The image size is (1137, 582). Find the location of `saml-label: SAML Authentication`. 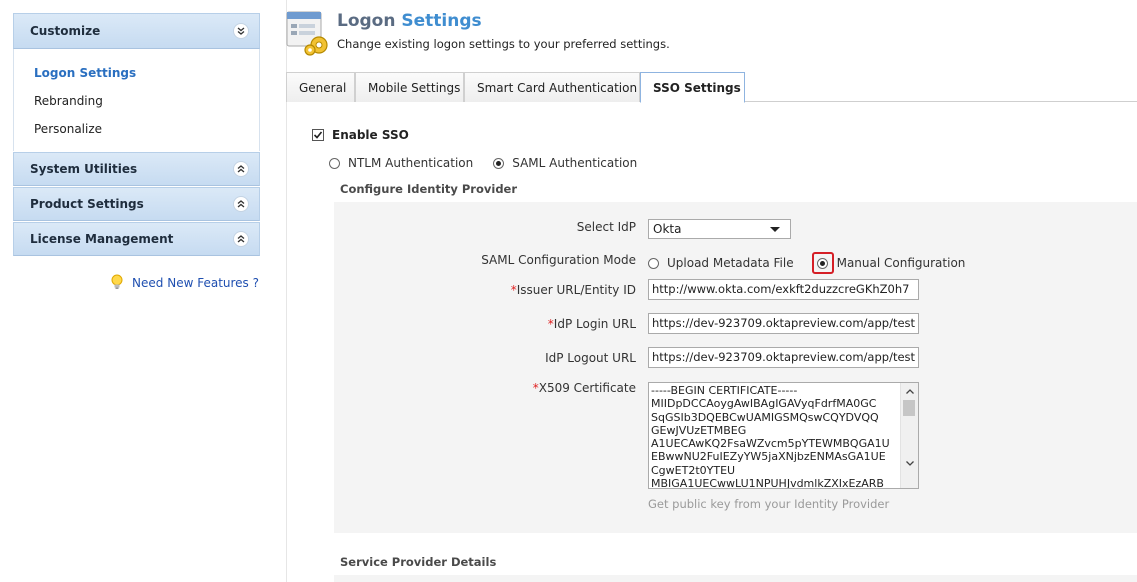

saml-label: SAML Authentication is located at coordinates (575, 163).